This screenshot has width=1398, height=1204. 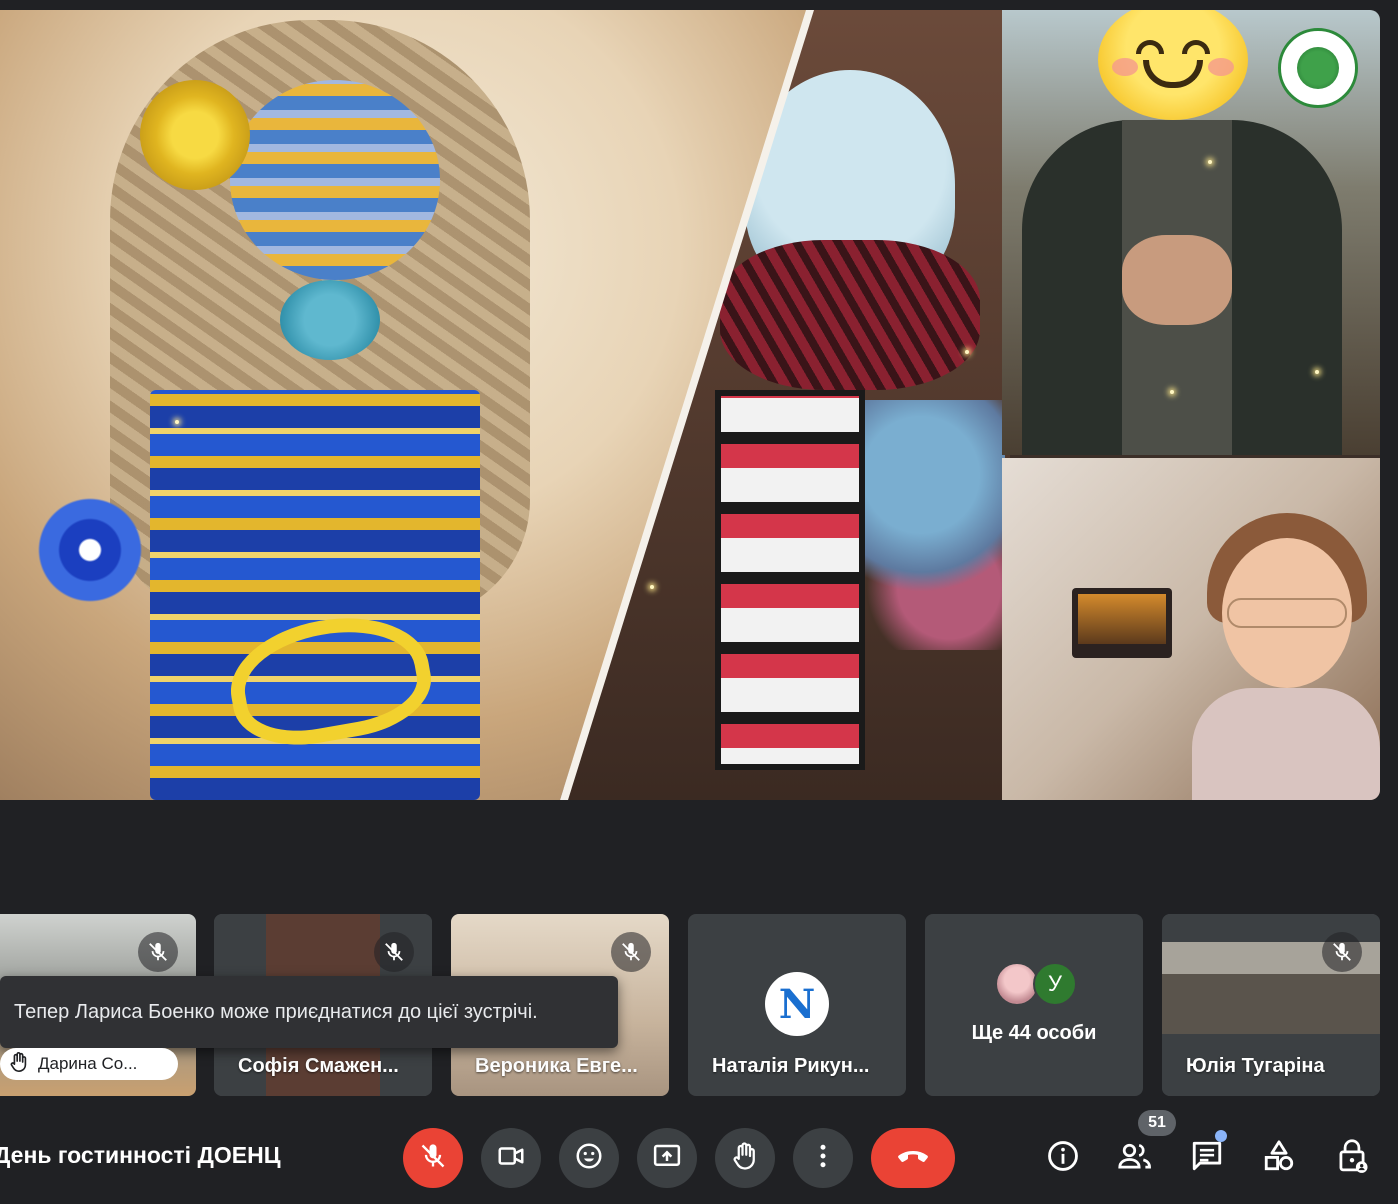 I want to click on man-with-doll-photo, so click(x=1191, y=232).